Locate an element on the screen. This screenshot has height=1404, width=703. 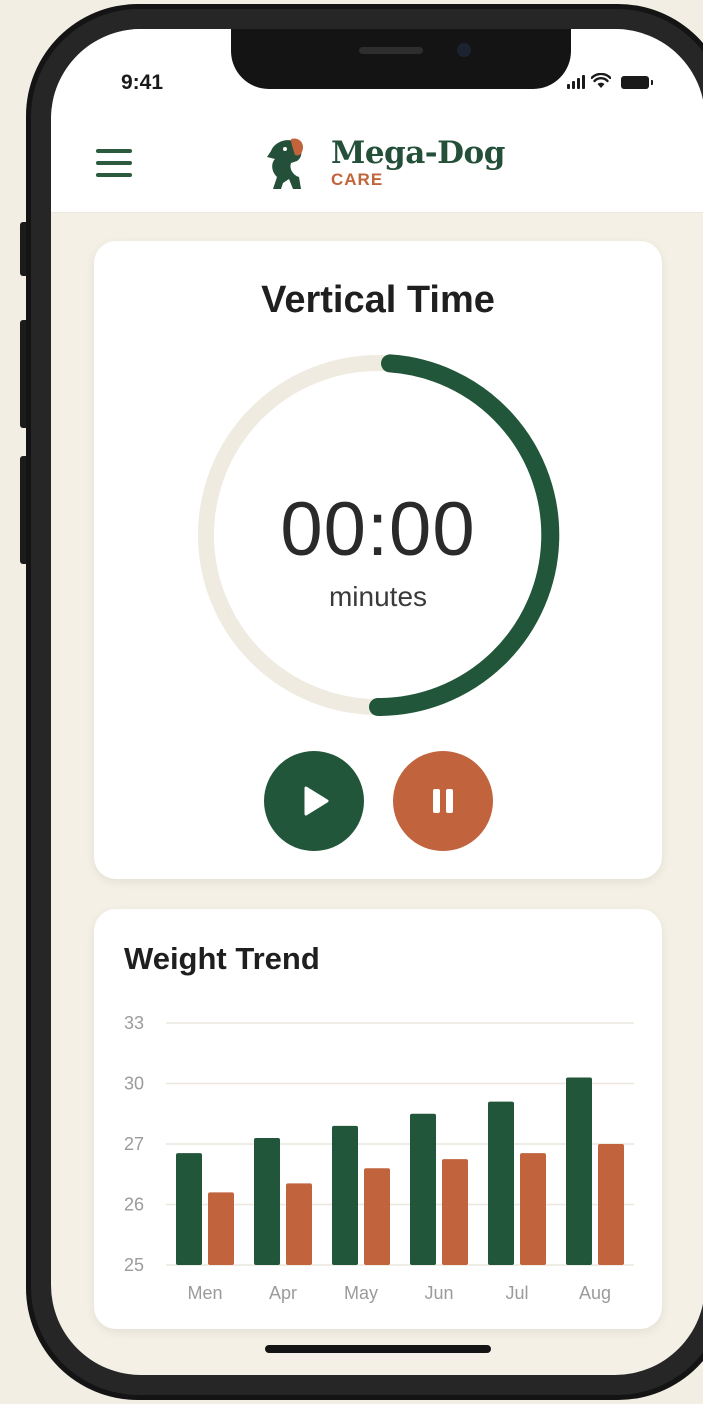
x-tick-label: Aug is located at coordinates (595, 1293).